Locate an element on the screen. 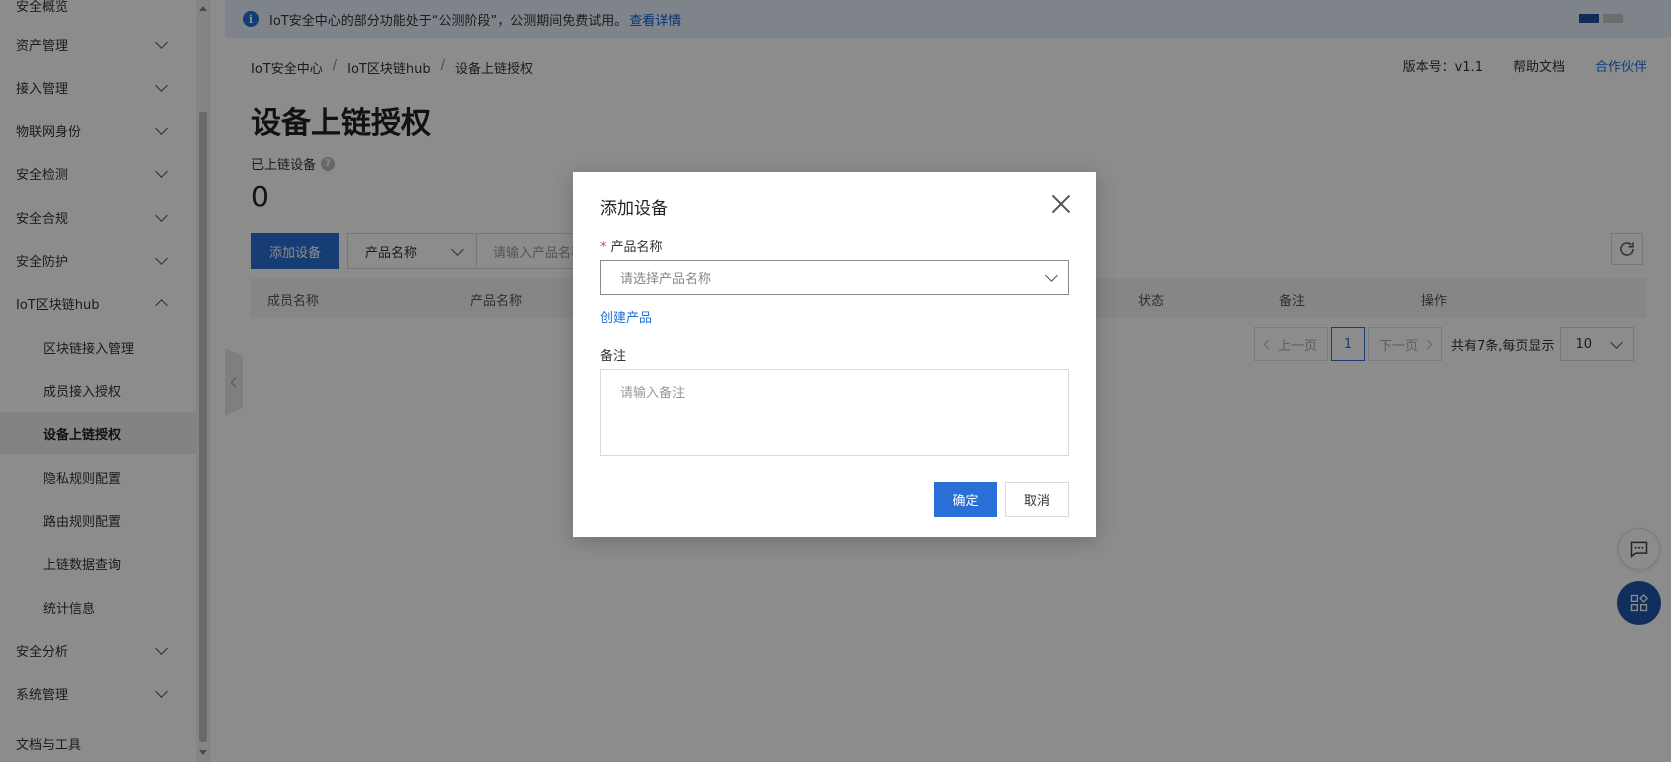  note-textarea: 请输入备注 is located at coordinates (834, 412).